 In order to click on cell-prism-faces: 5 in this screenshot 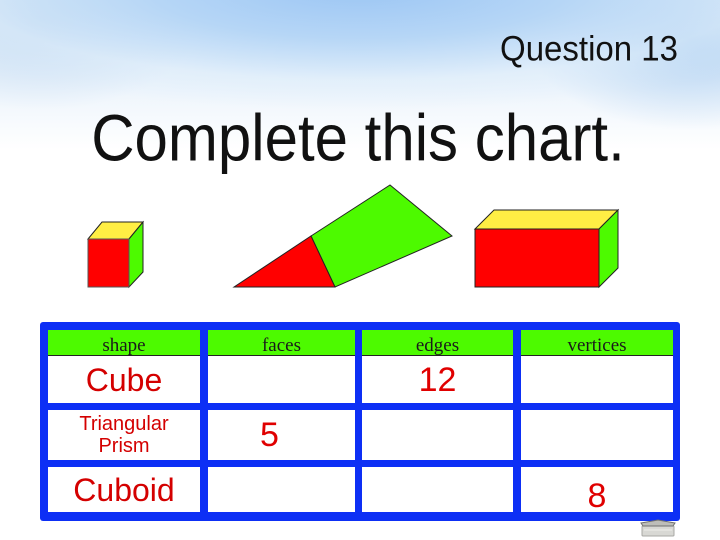, I will do `click(281, 435)`.